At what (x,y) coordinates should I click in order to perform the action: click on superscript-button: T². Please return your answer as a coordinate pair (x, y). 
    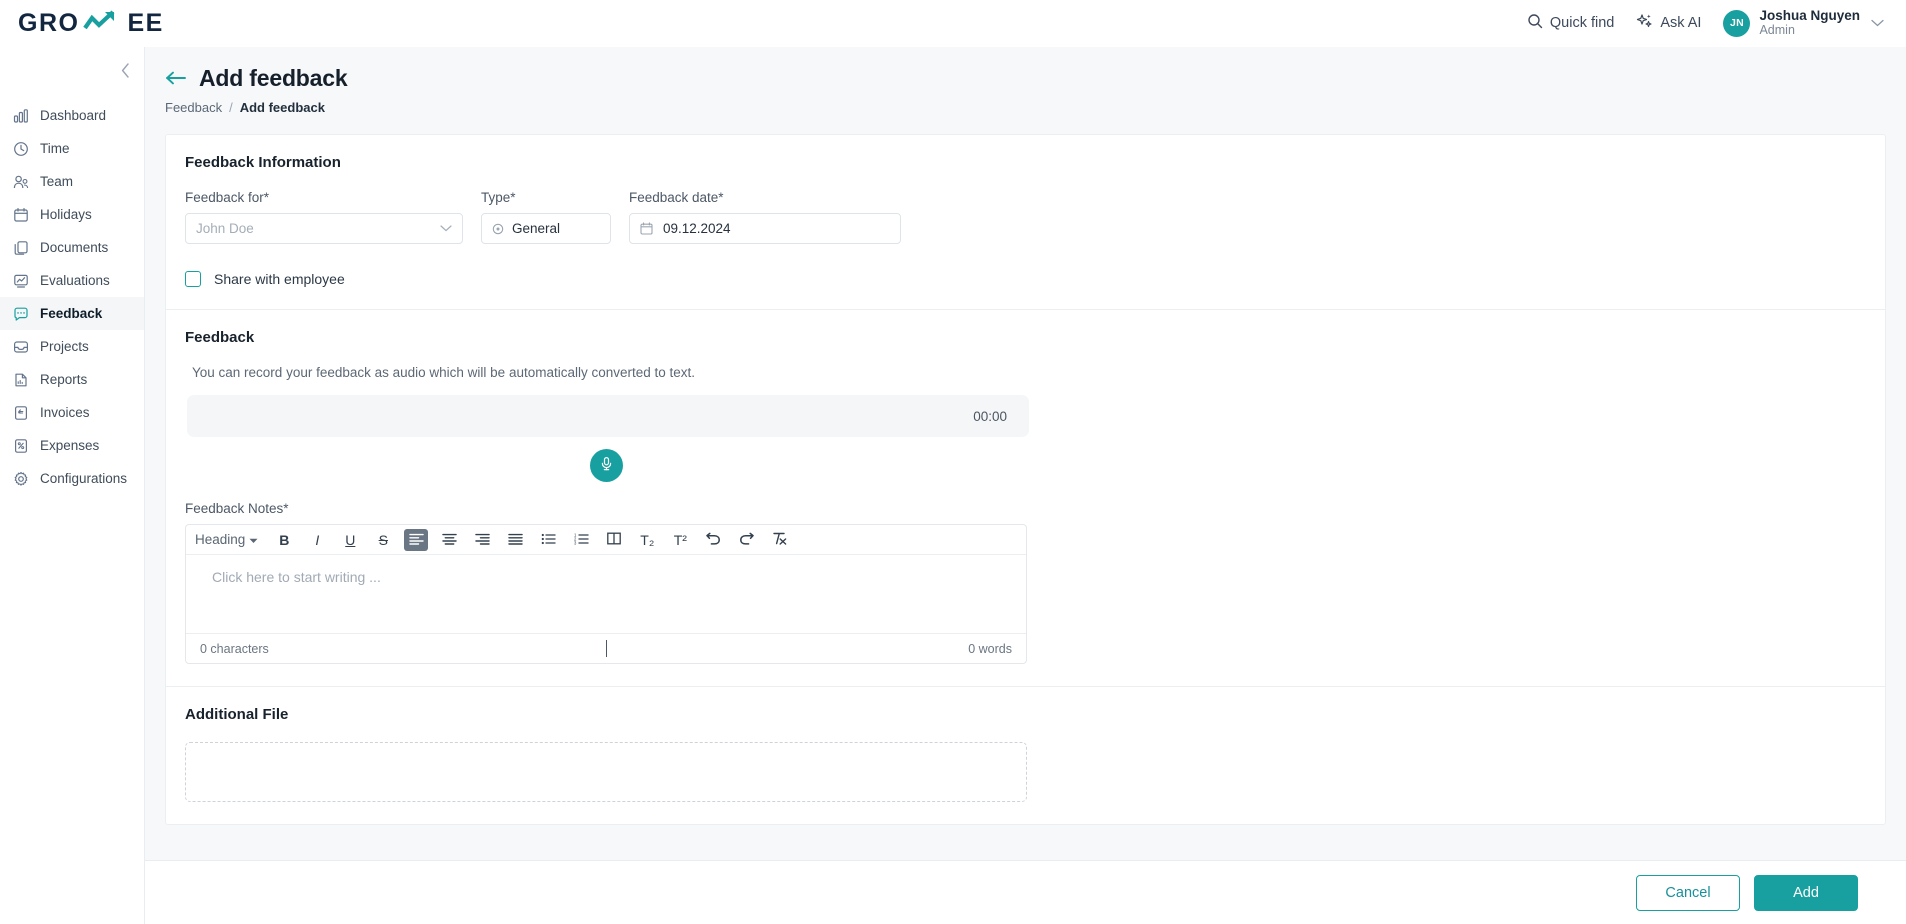
    Looking at the image, I should click on (680, 540).